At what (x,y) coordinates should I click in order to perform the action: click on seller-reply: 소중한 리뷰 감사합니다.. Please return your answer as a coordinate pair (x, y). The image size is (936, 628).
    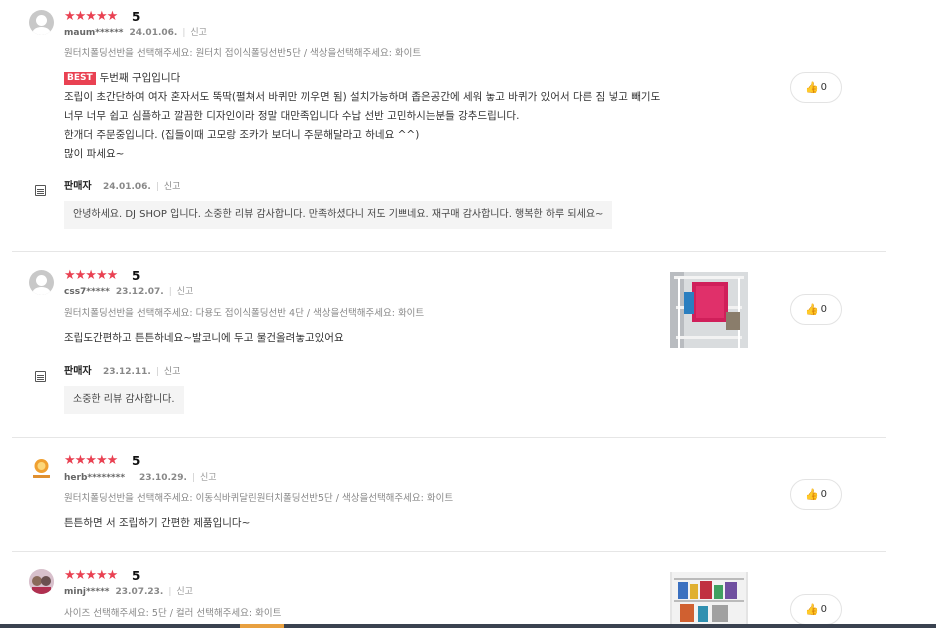
    Looking at the image, I should click on (124, 400).